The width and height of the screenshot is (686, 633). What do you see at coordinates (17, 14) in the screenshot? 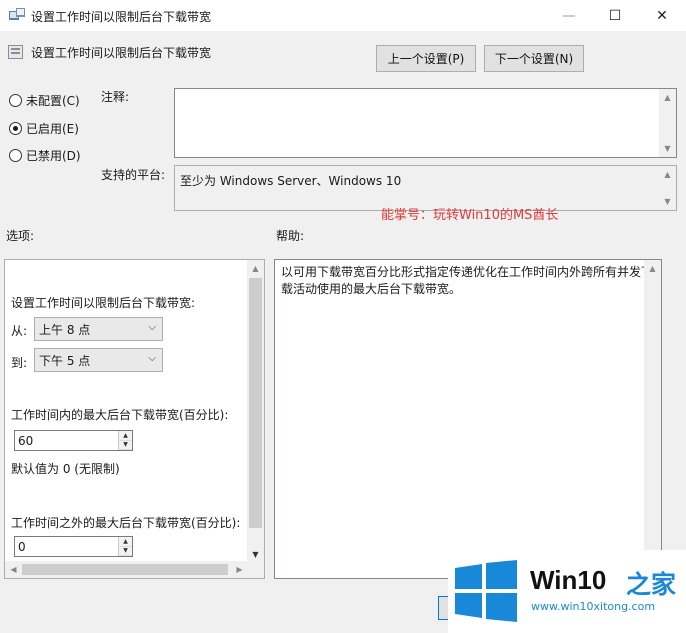
I see `policy-icon` at bounding box center [17, 14].